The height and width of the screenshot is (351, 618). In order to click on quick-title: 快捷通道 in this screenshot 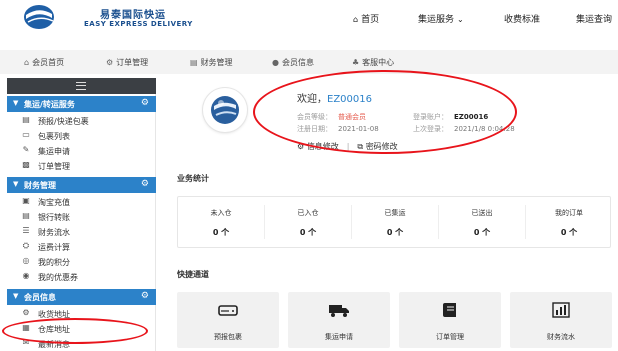, I will do `click(193, 274)`.